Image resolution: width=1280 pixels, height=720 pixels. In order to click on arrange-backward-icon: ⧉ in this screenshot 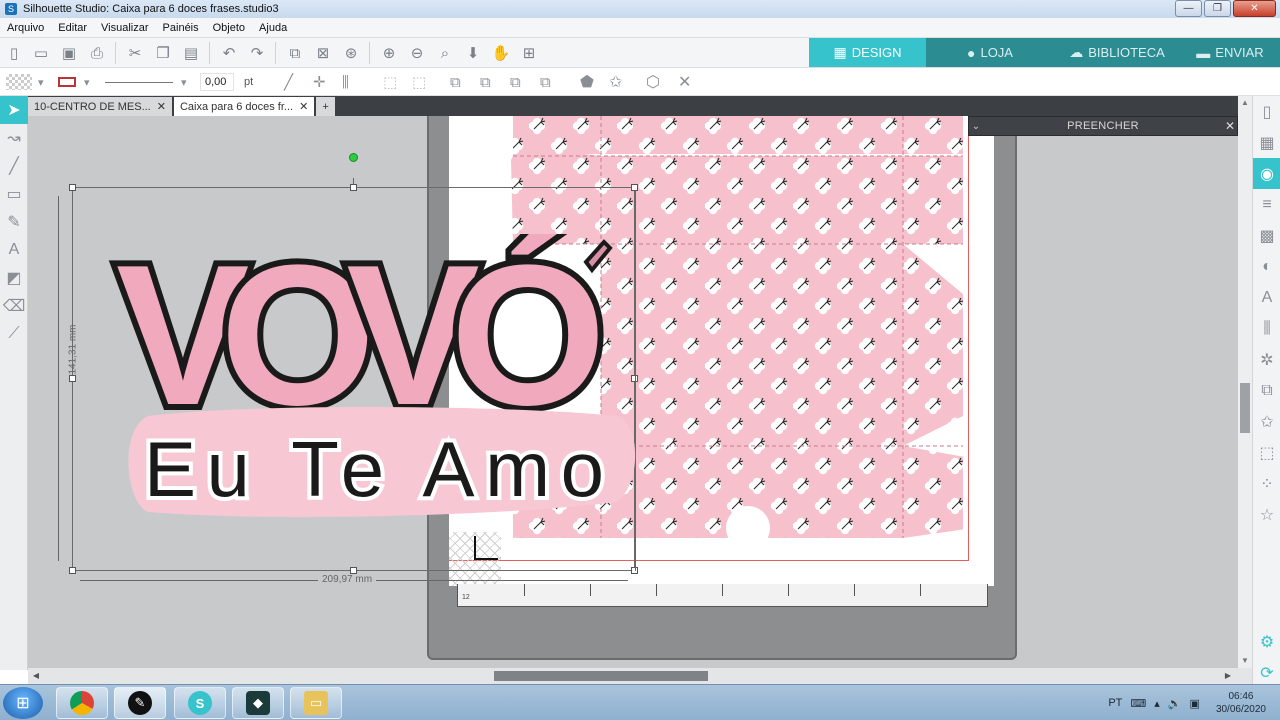, I will do `click(515, 82)`.